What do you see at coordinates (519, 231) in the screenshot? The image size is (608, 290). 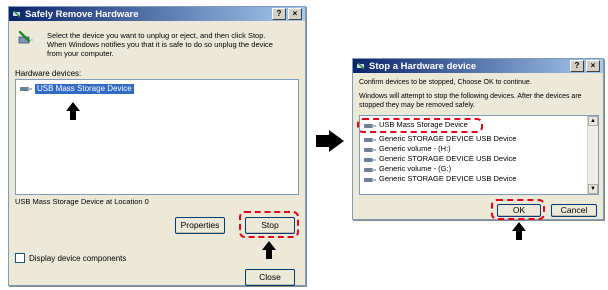 I see `arrow-to-ok-button` at bounding box center [519, 231].